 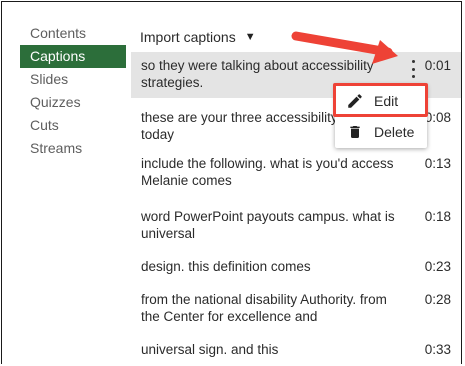 What do you see at coordinates (73, 102) in the screenshot?
I see `sidebar-item-quizzes: Quizzes` at bounding box center [73, 102].